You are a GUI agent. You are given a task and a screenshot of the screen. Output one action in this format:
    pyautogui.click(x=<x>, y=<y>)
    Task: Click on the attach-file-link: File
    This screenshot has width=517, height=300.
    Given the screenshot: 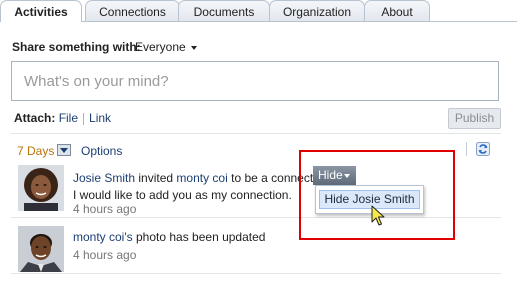 What is the action you would take?
    pyautogui.click(x=68, y=118)
    